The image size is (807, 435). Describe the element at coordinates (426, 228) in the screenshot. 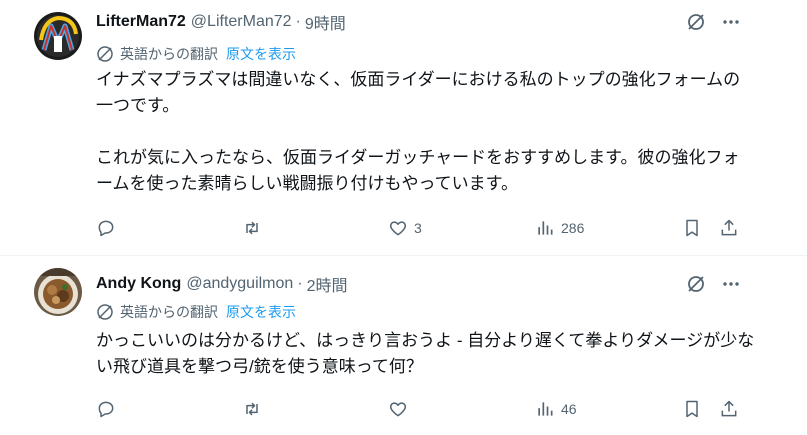

I see `action-bar: 3 286` at that location.